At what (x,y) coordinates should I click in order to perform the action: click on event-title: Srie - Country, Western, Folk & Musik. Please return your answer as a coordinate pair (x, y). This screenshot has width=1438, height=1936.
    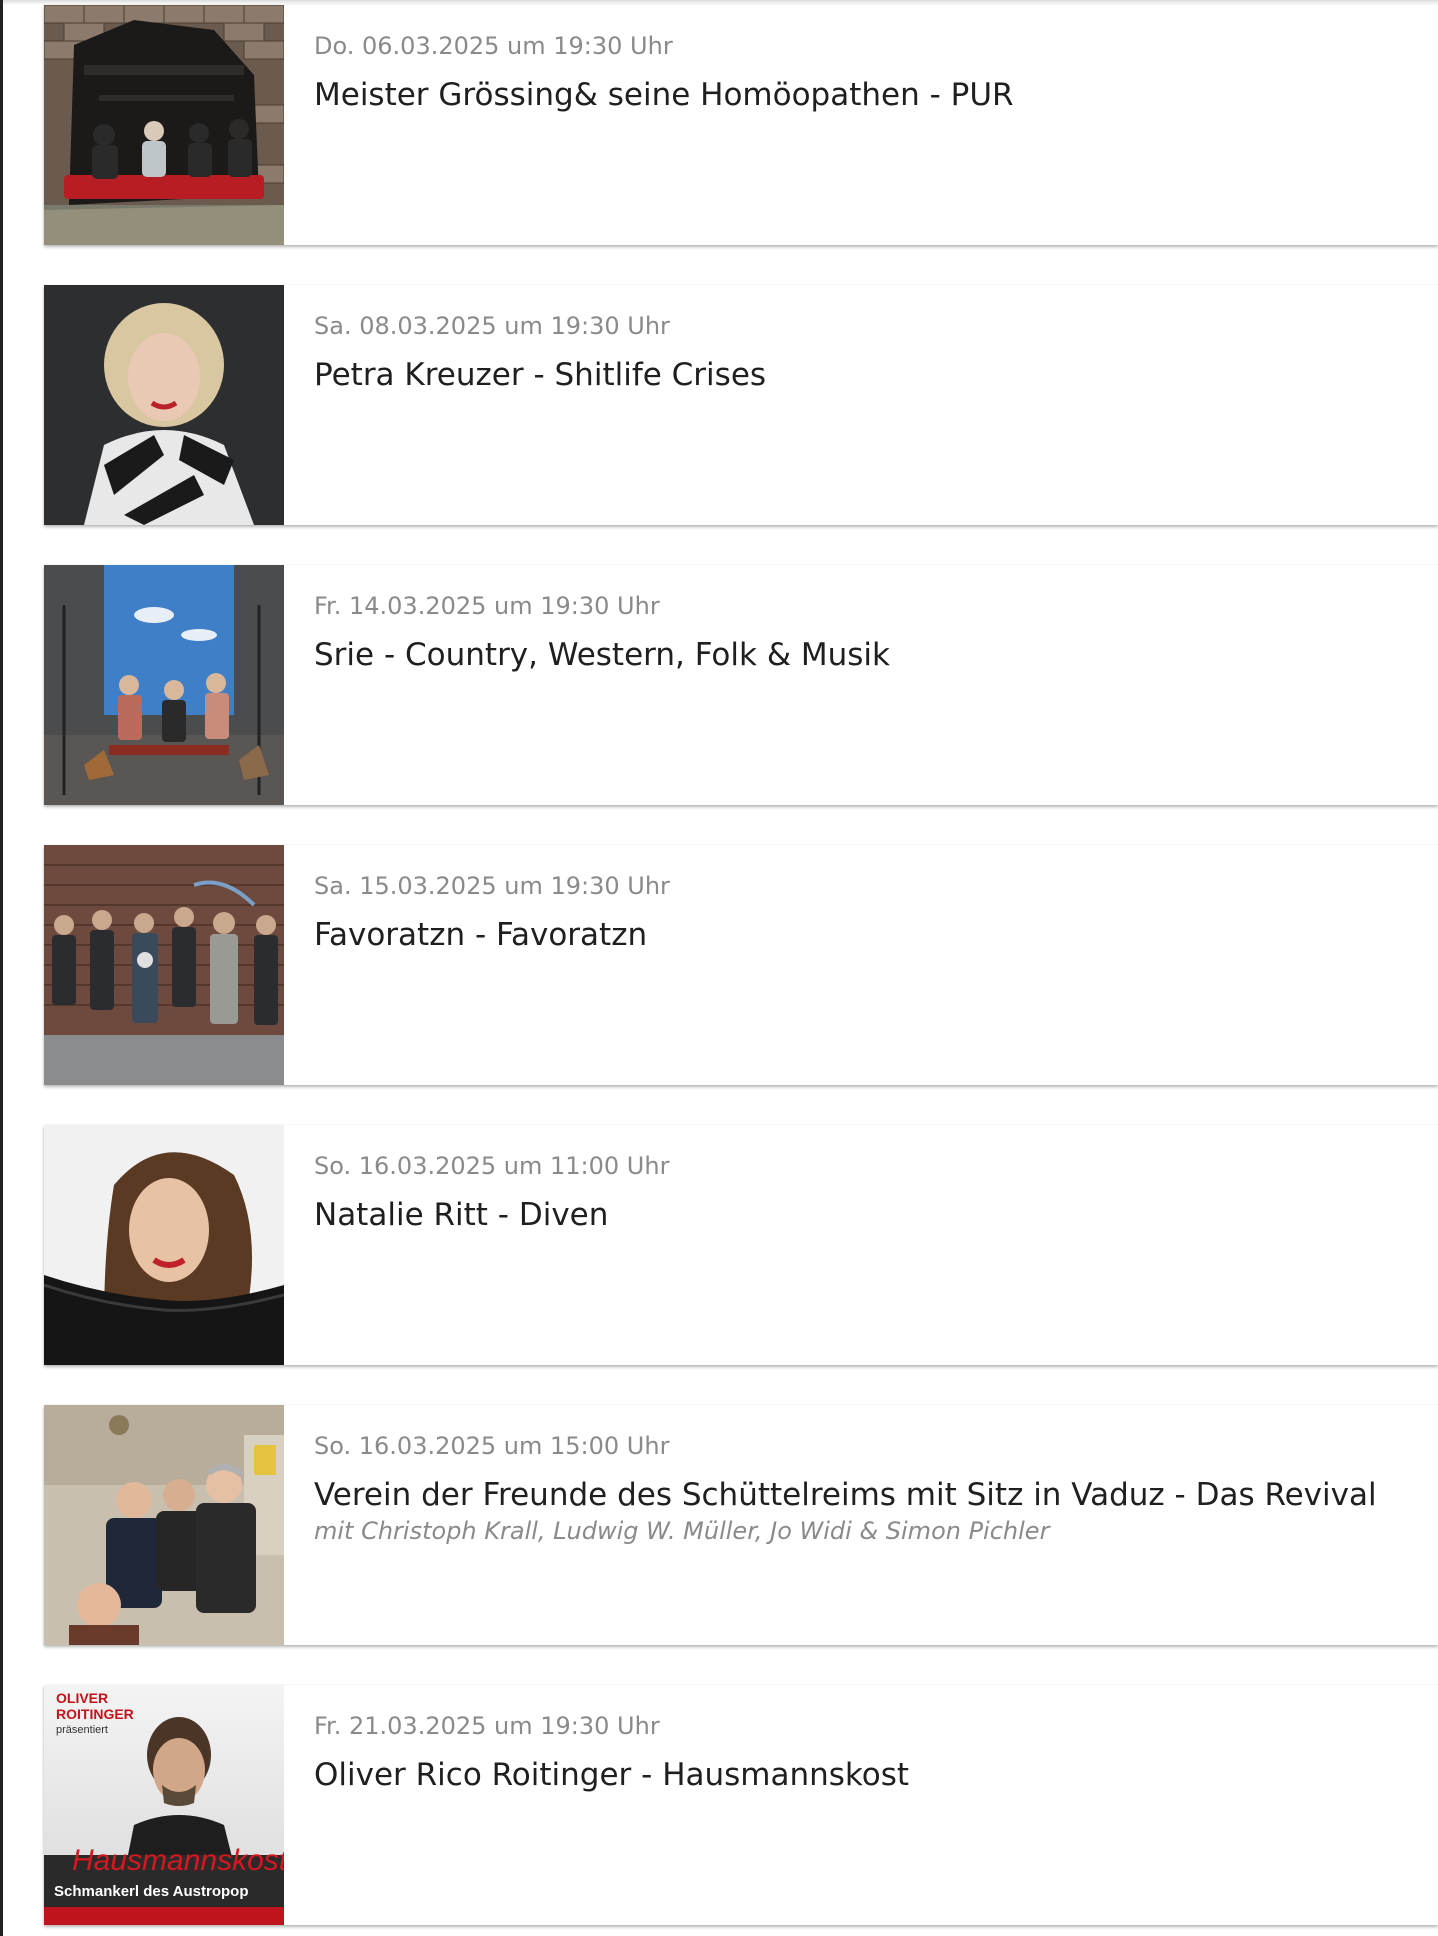
    Looking at the image, I should click on (602, 655).